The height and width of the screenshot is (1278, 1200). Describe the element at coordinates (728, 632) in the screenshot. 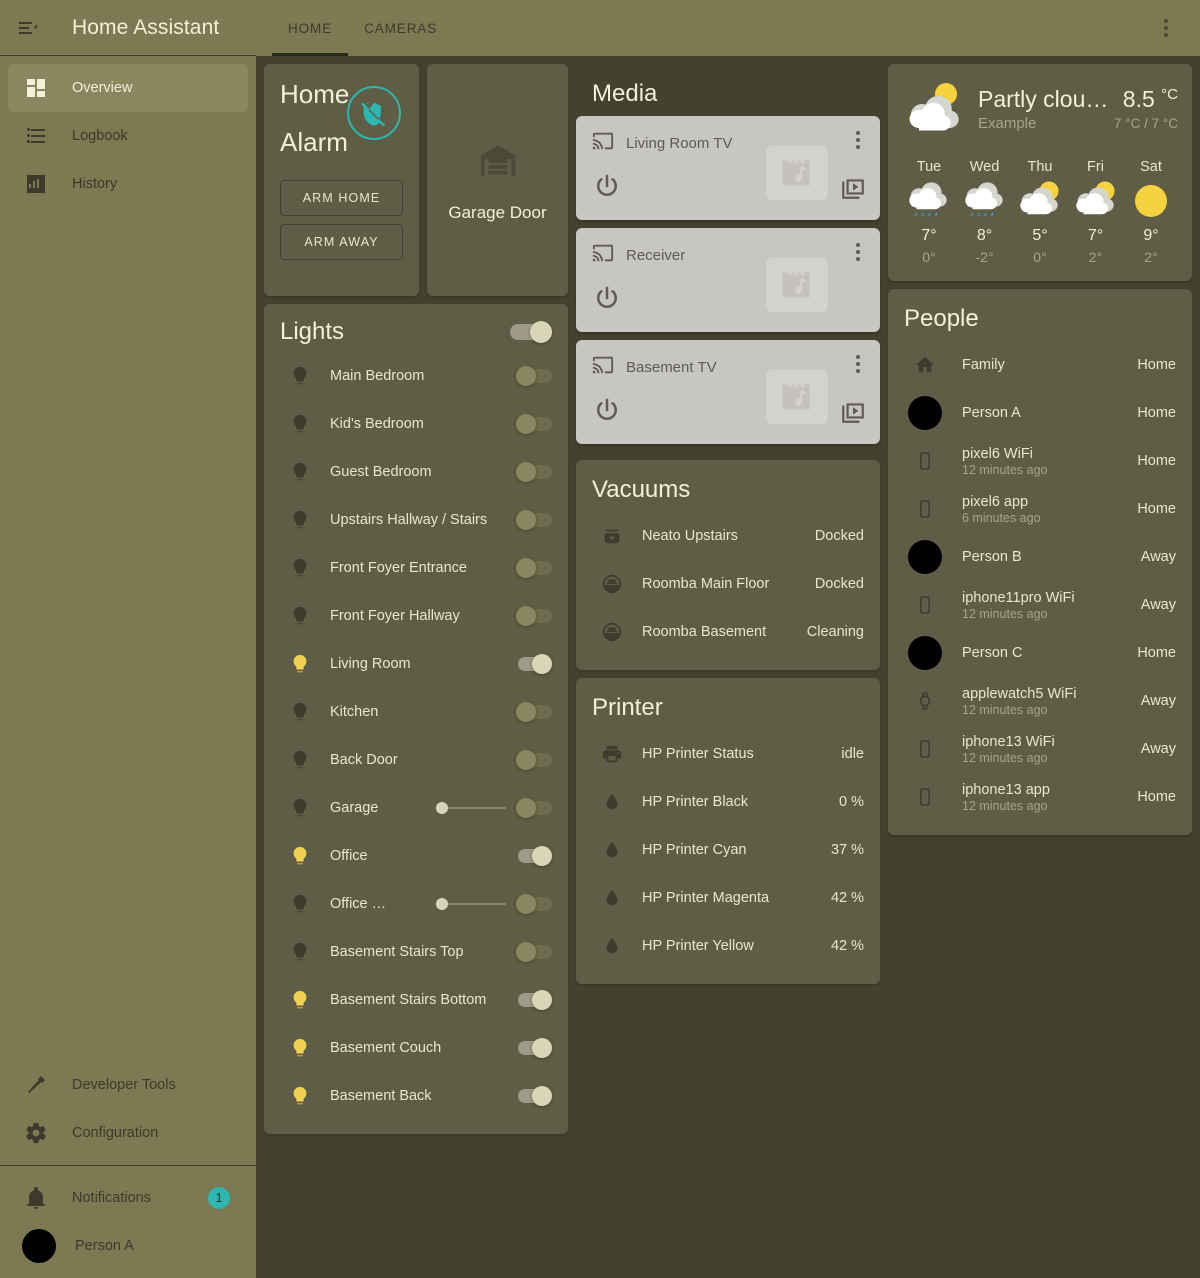

I see `entity-row: Roomba Basement Cleaning` at that location.